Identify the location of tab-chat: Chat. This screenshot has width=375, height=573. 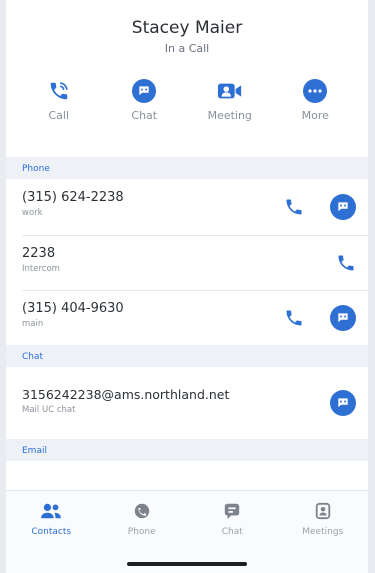
(232, 532).